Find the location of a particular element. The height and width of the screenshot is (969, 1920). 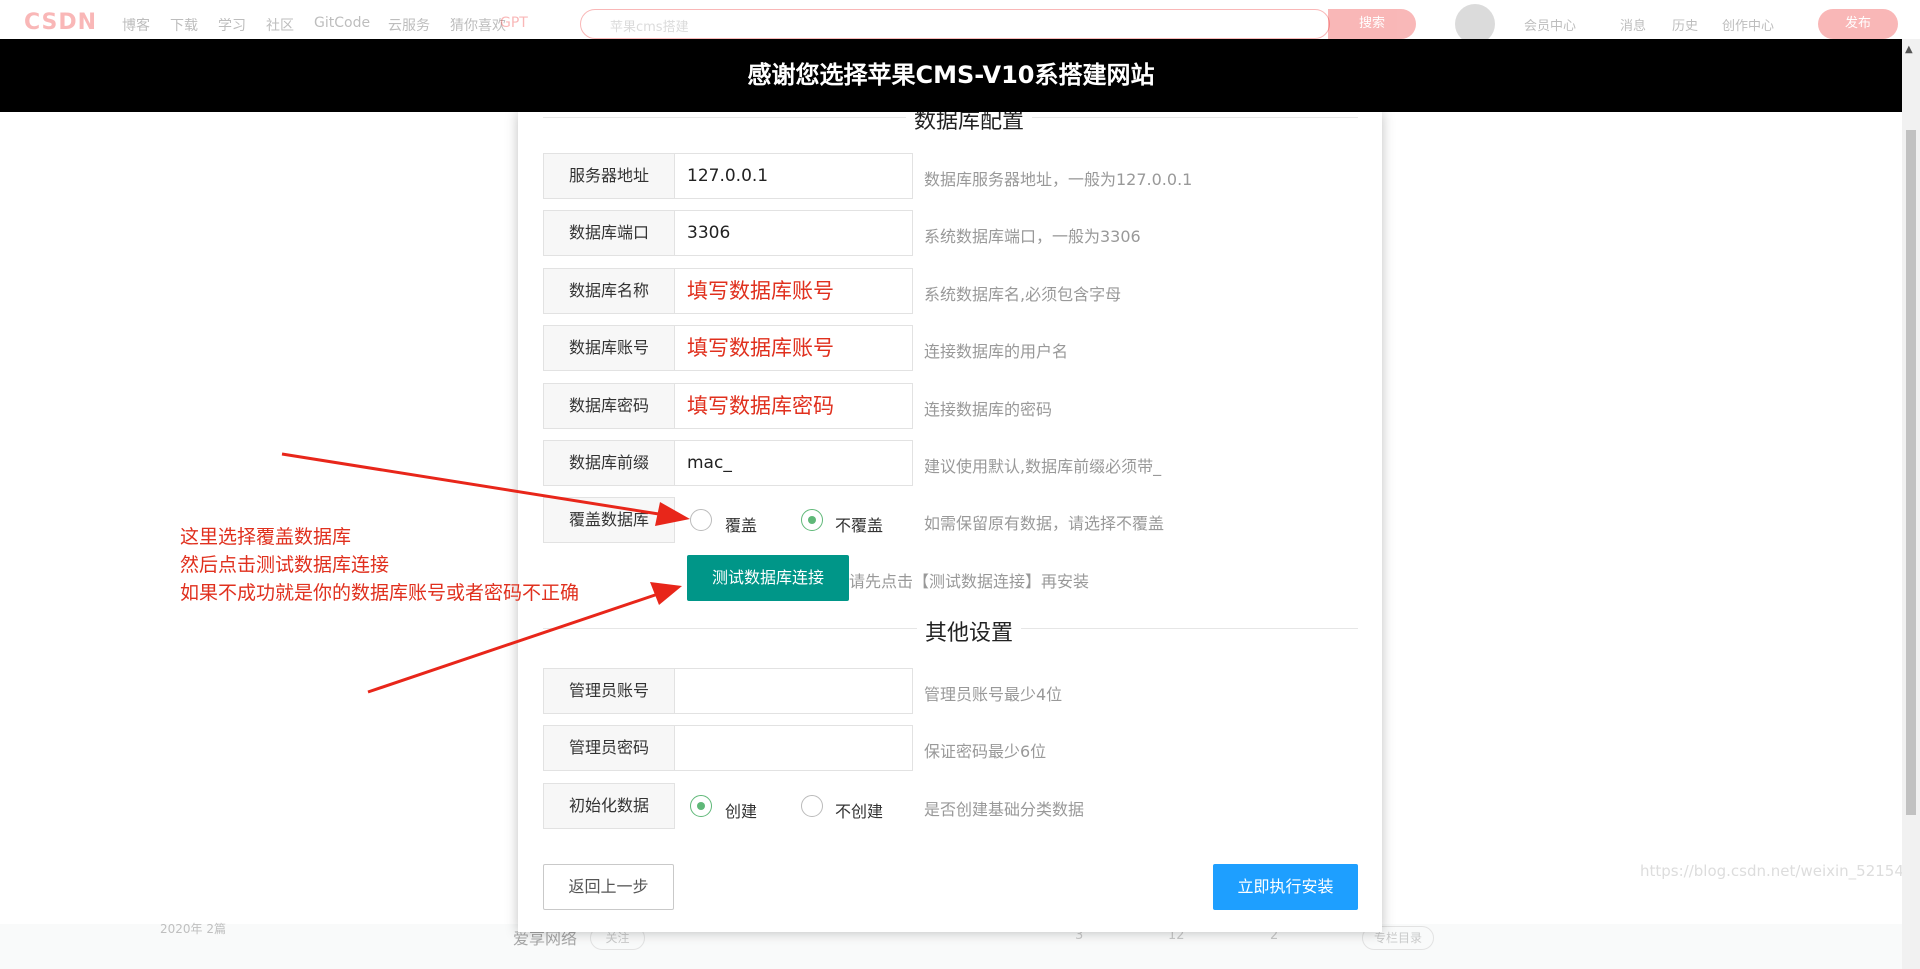

csdn-history: 历史 is located at coordinates (1685, 24).